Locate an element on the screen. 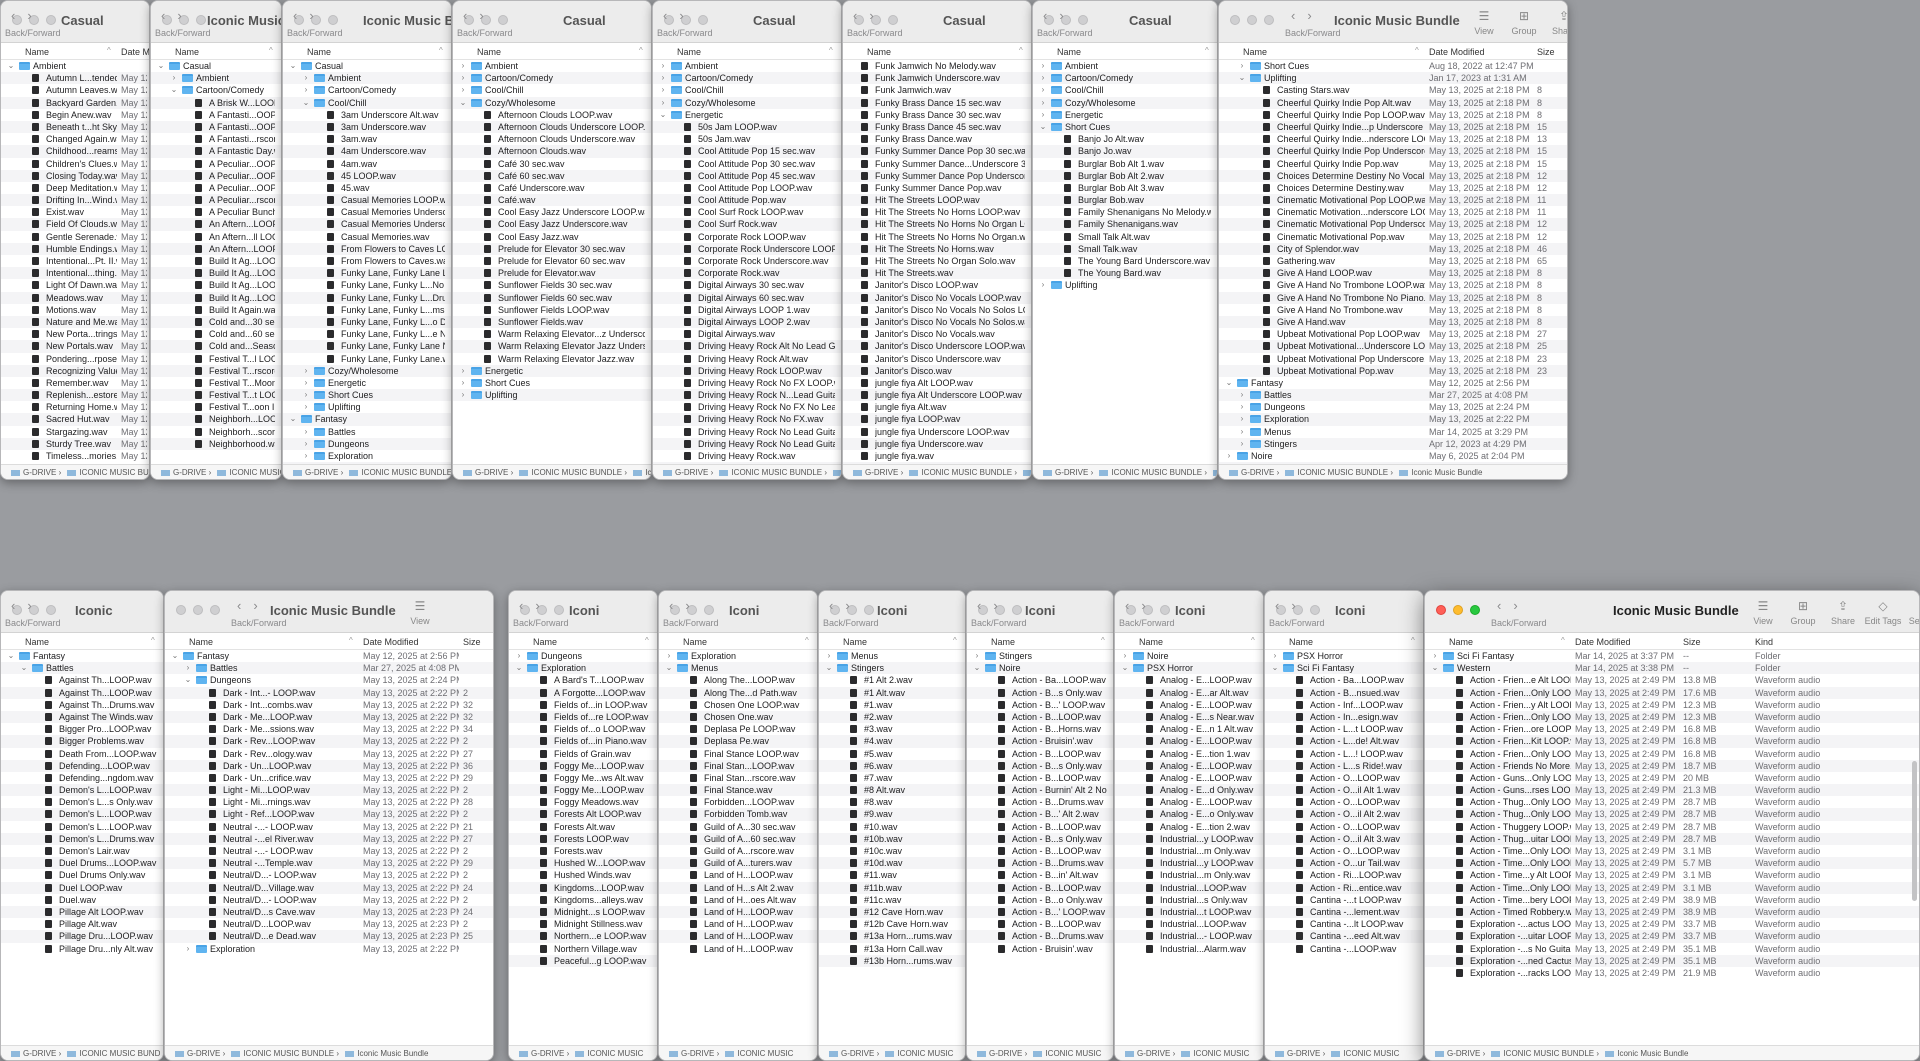  file-row: Children's Clues.wavMay 12, 2025 is located at coordinates (75, 164).